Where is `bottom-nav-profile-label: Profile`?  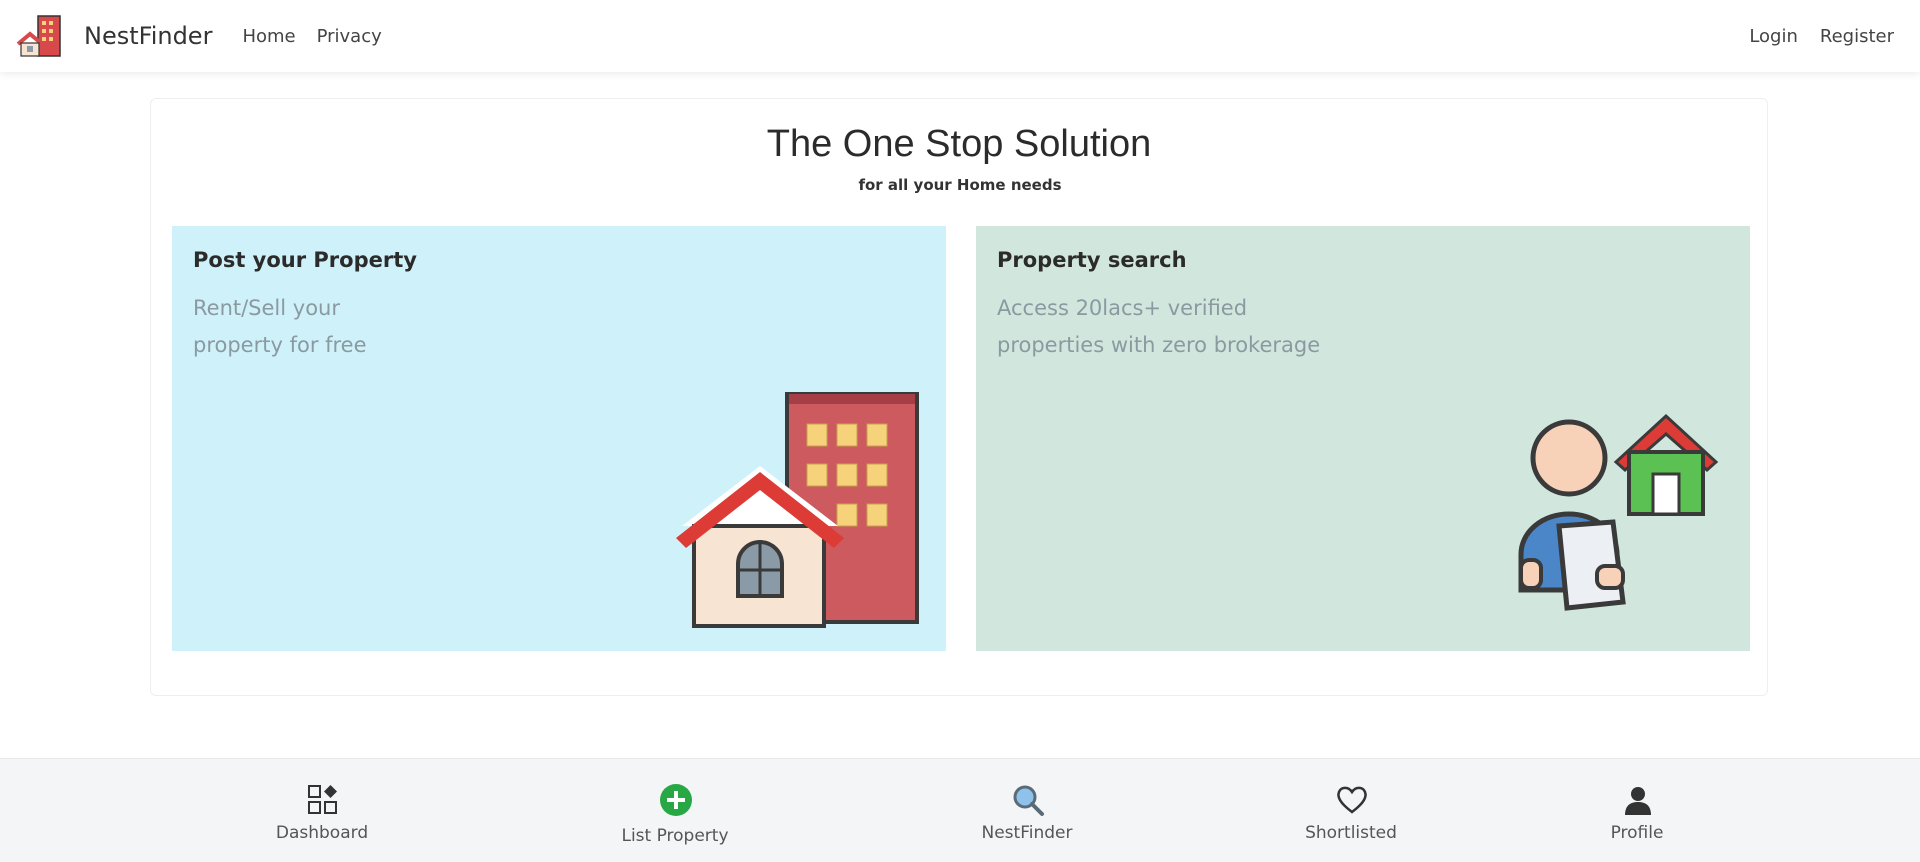 bottom-nav-profile-label: Profile is located at coordinates (1637, 833).